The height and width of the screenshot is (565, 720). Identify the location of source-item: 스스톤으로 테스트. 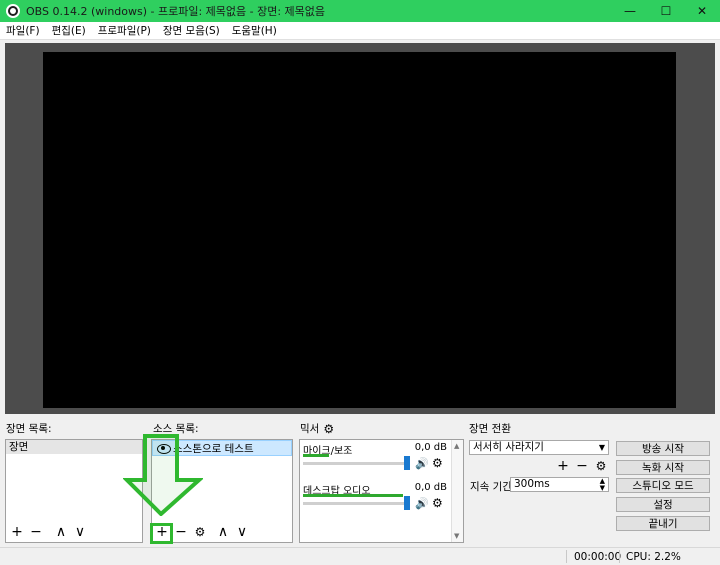
(222, 448).